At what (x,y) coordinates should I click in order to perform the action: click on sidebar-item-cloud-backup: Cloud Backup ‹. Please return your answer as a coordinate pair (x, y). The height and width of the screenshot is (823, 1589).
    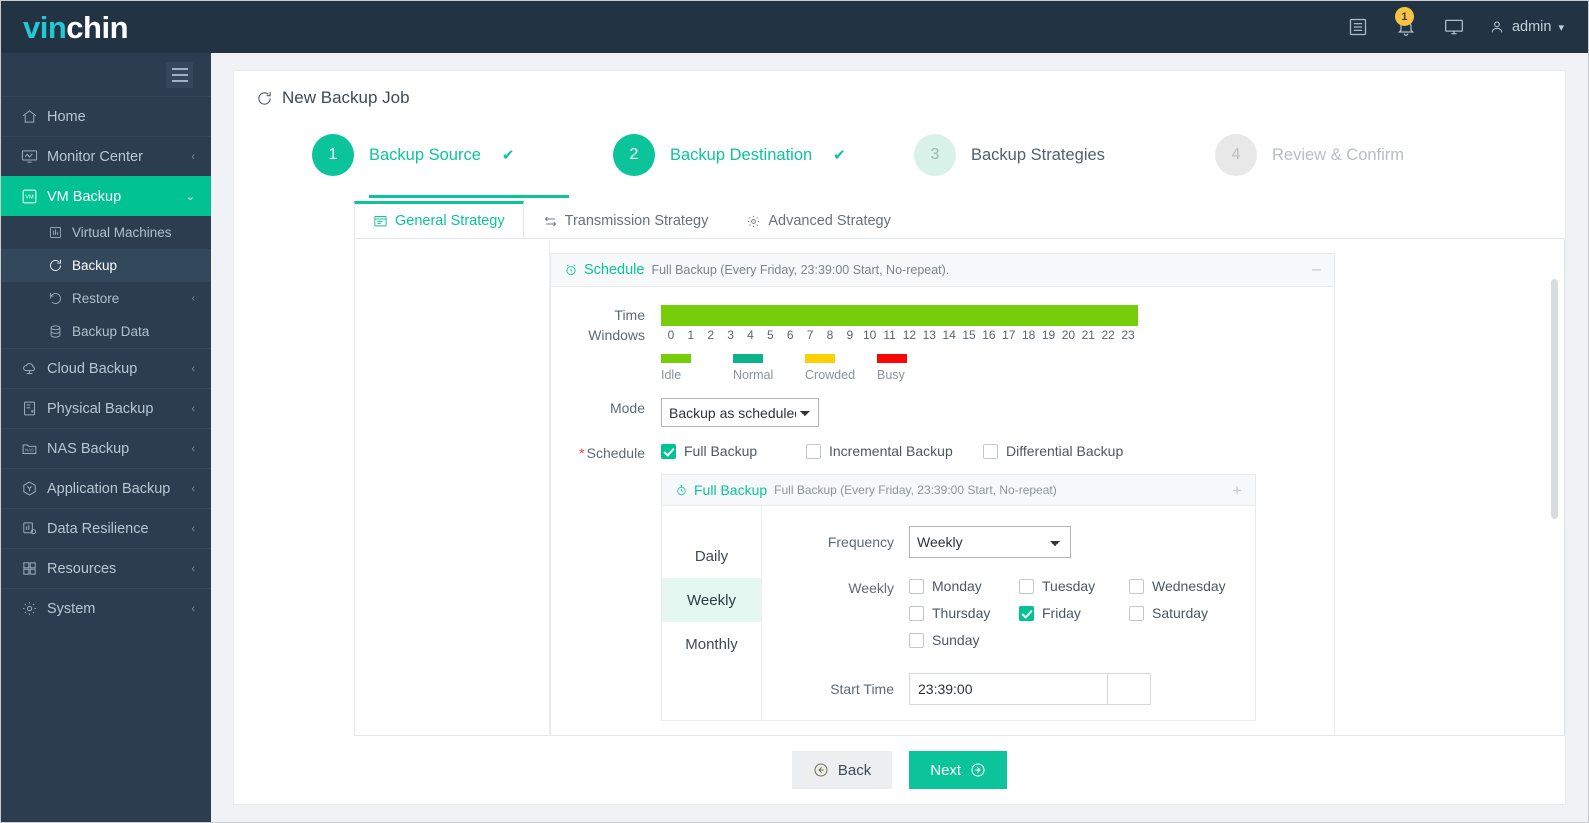
    Looking at the image, I should click on (106, 368).